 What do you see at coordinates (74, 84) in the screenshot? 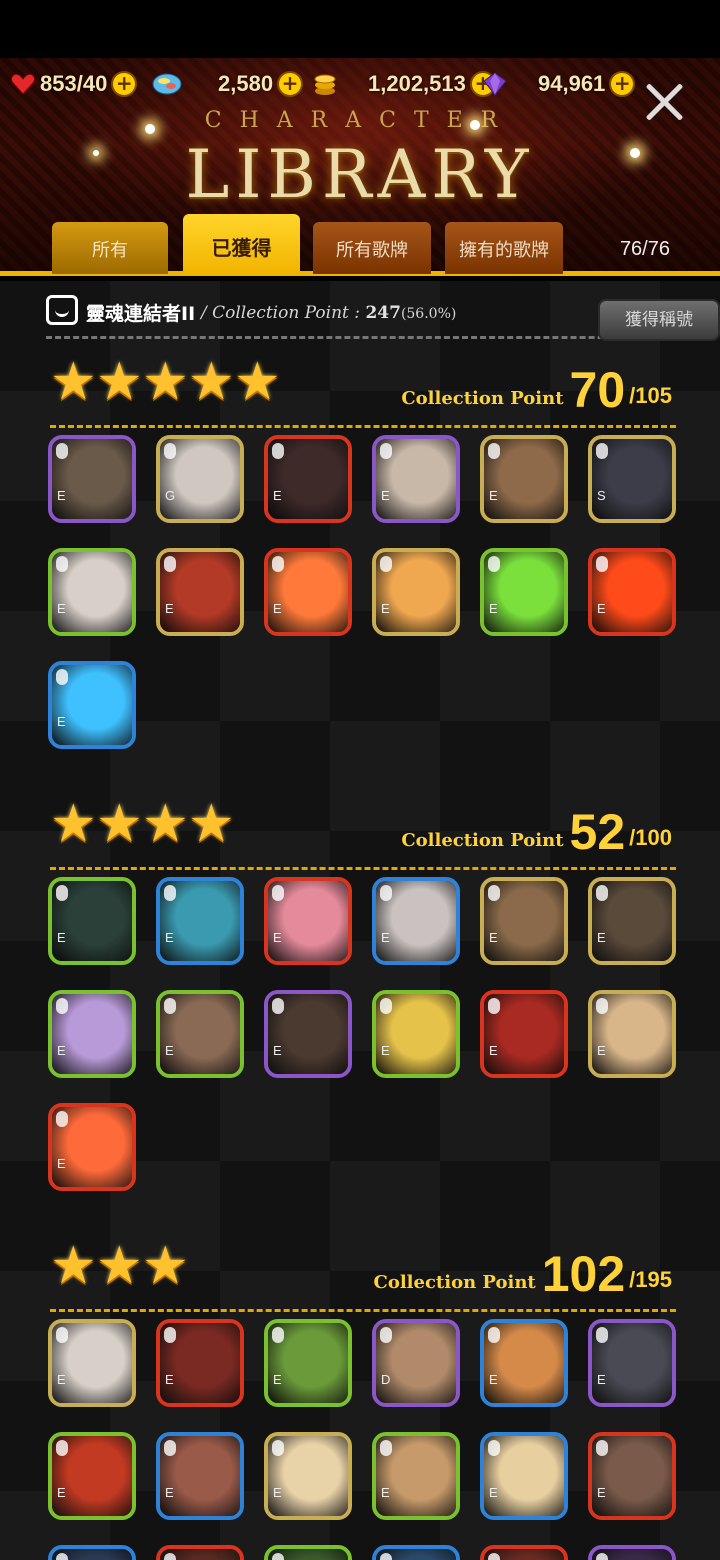
I see `stamina-resource: 853 /40 +` at bounding box center [74, 84].